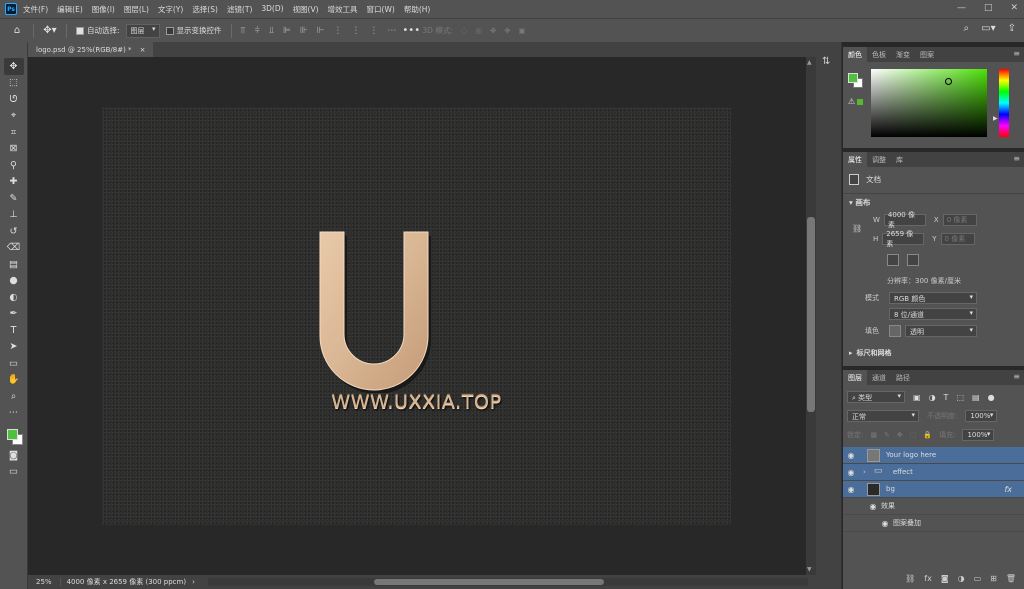 The height and width of the screenshot is (589, 1024). Describe the element at coordinates (933, 472) in the screenshot. I see `layer-group-row: ◉ › ▭ effect` at that location.